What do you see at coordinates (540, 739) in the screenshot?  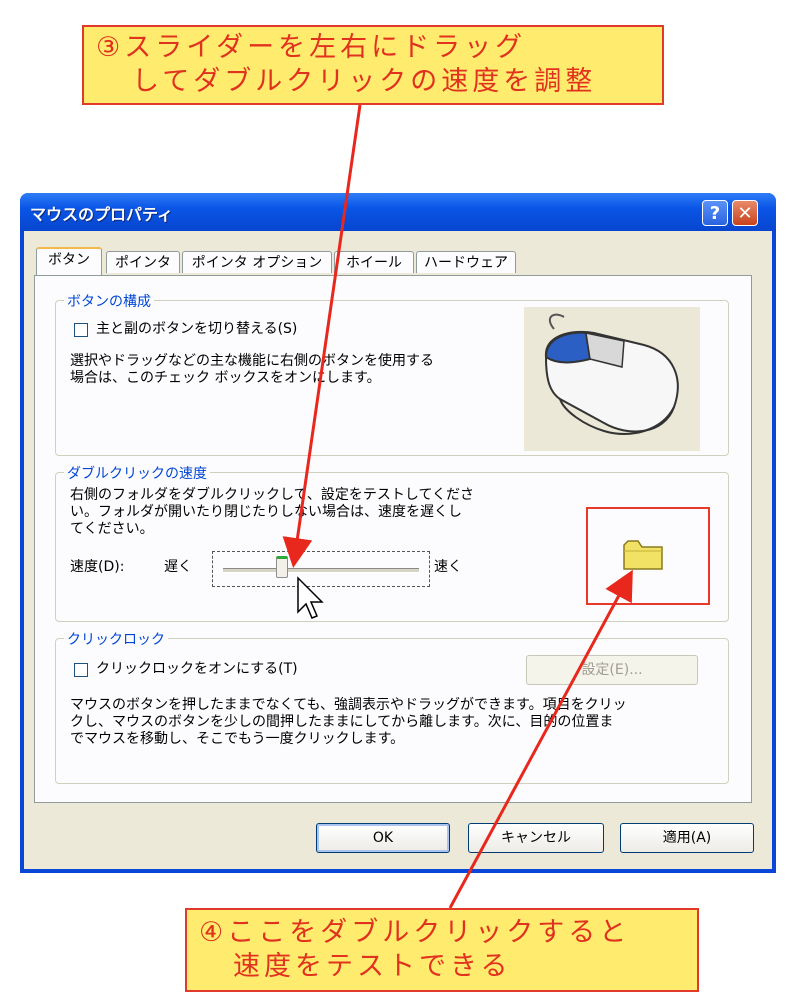 I see `arrow-to-folder` at bounding box center [540, 739].